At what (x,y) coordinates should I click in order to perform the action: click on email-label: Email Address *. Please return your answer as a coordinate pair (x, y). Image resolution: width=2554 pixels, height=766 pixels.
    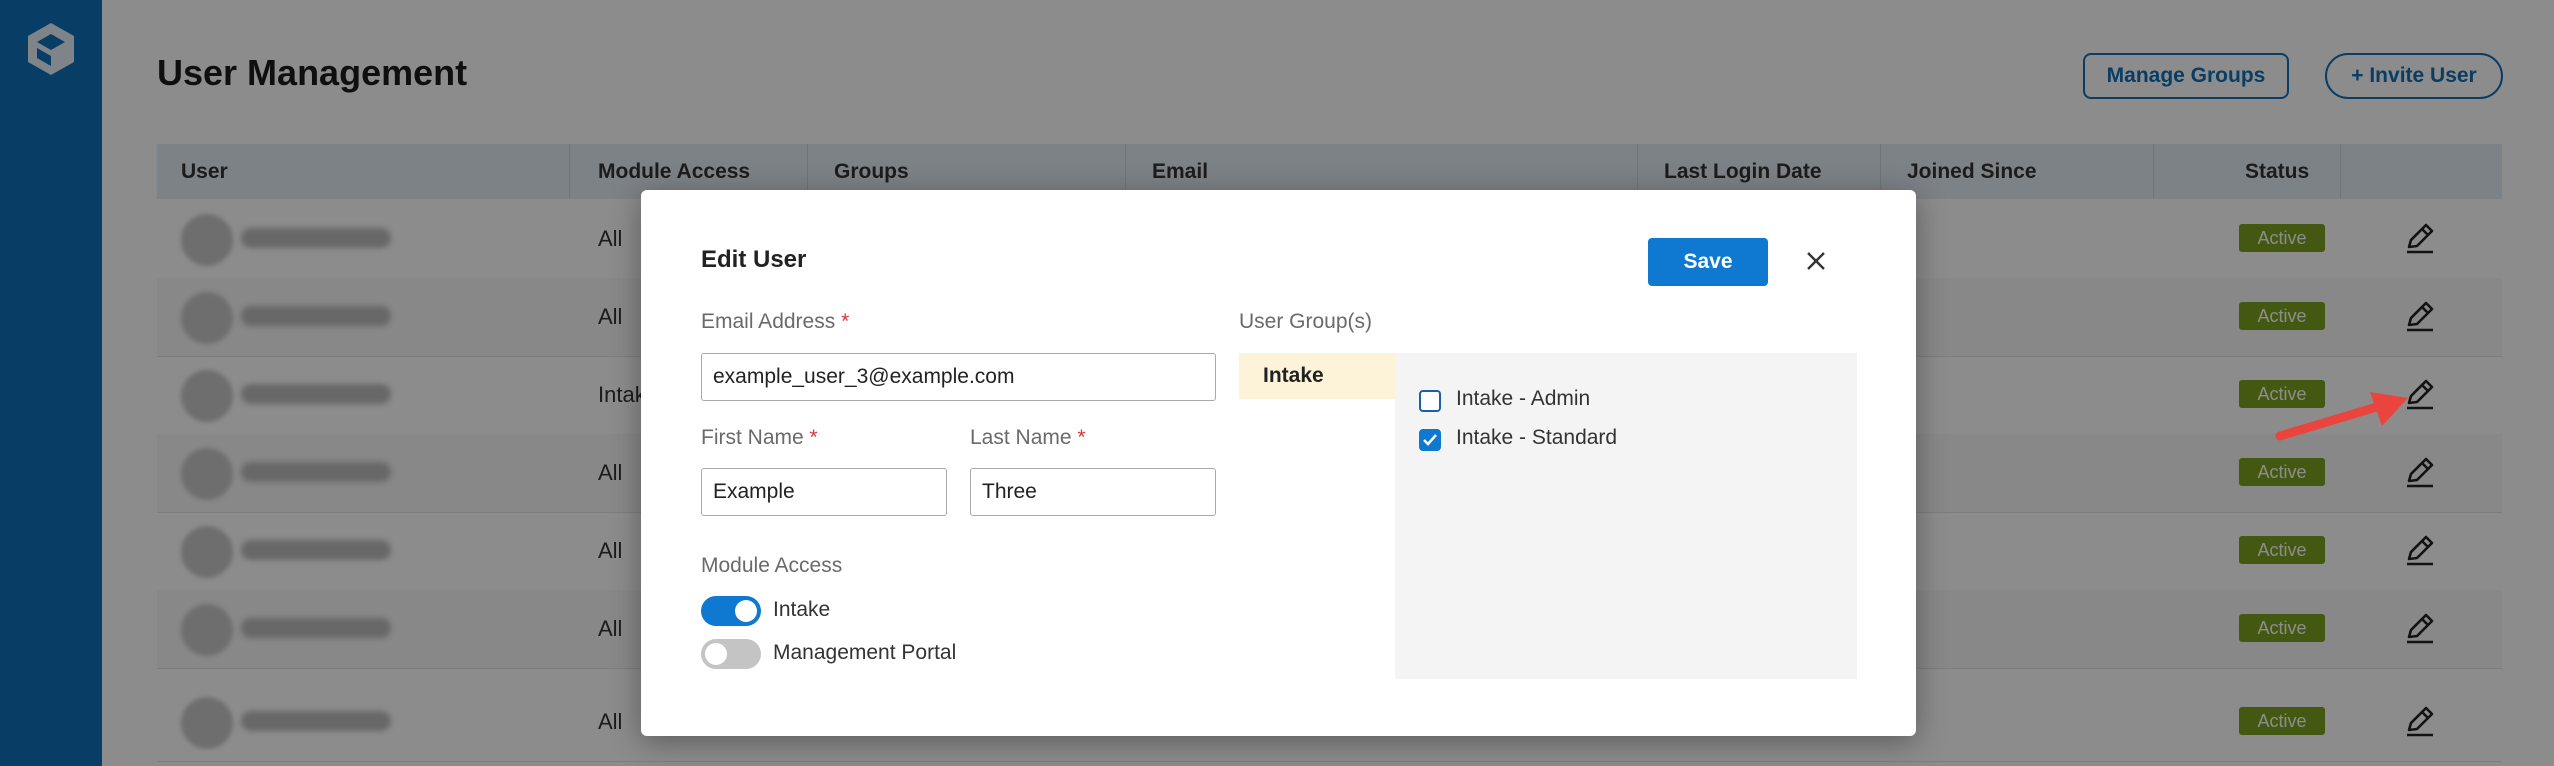
    Looking at the image, I should click on (775, 321).